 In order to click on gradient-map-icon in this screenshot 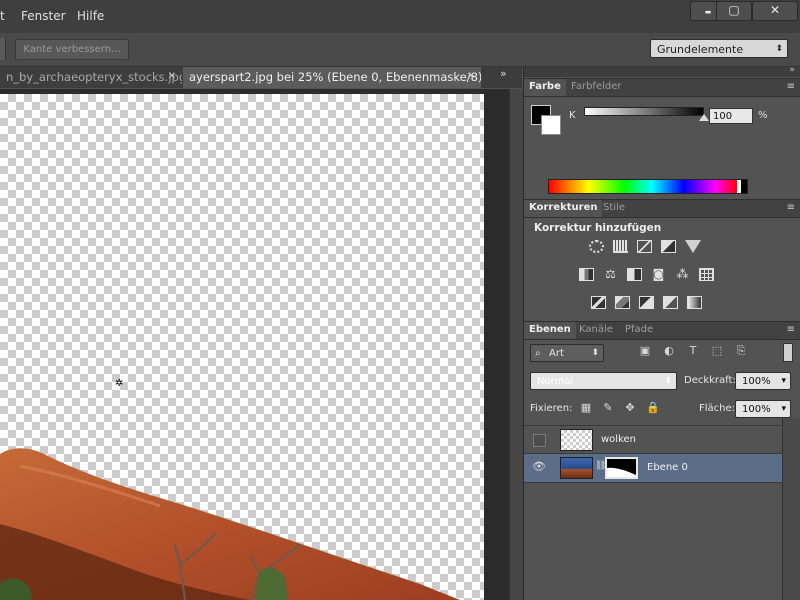, I will do `click(694, 302)`.